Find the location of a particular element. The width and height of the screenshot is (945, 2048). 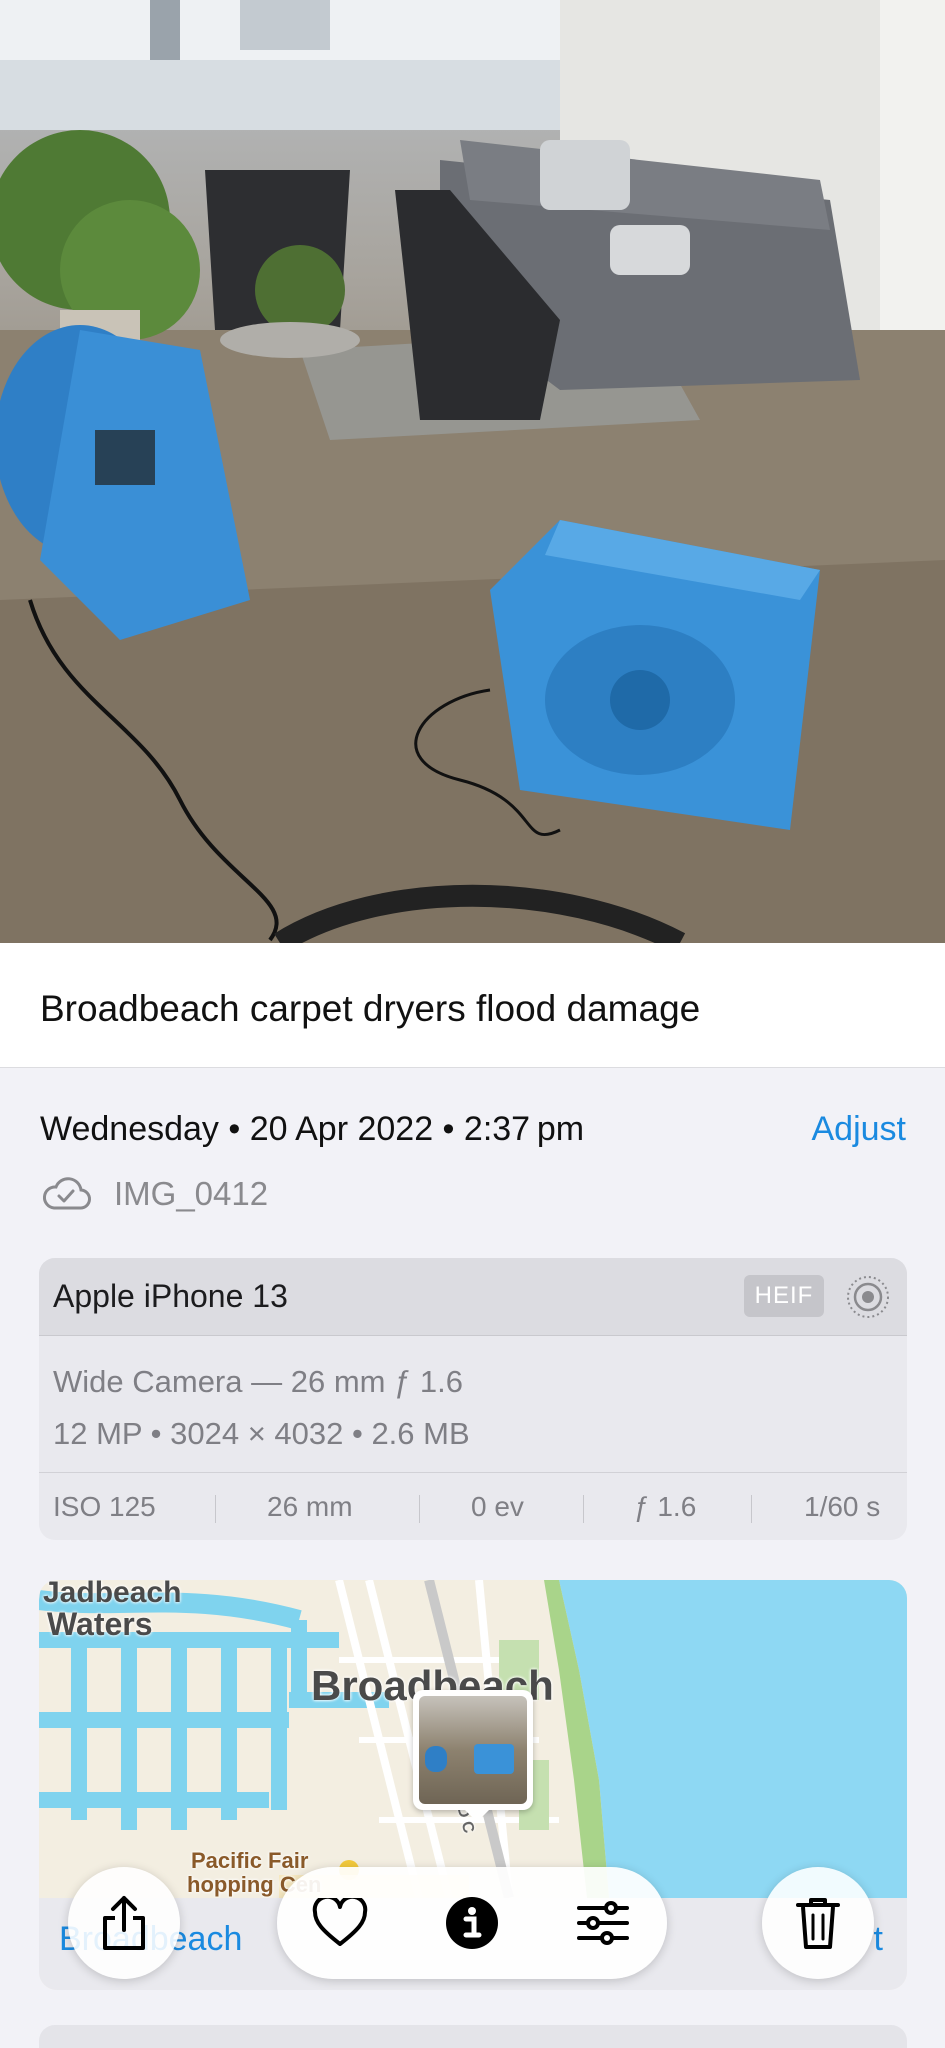

focal-length: 26 mm is located at coordinates (310, 1506).